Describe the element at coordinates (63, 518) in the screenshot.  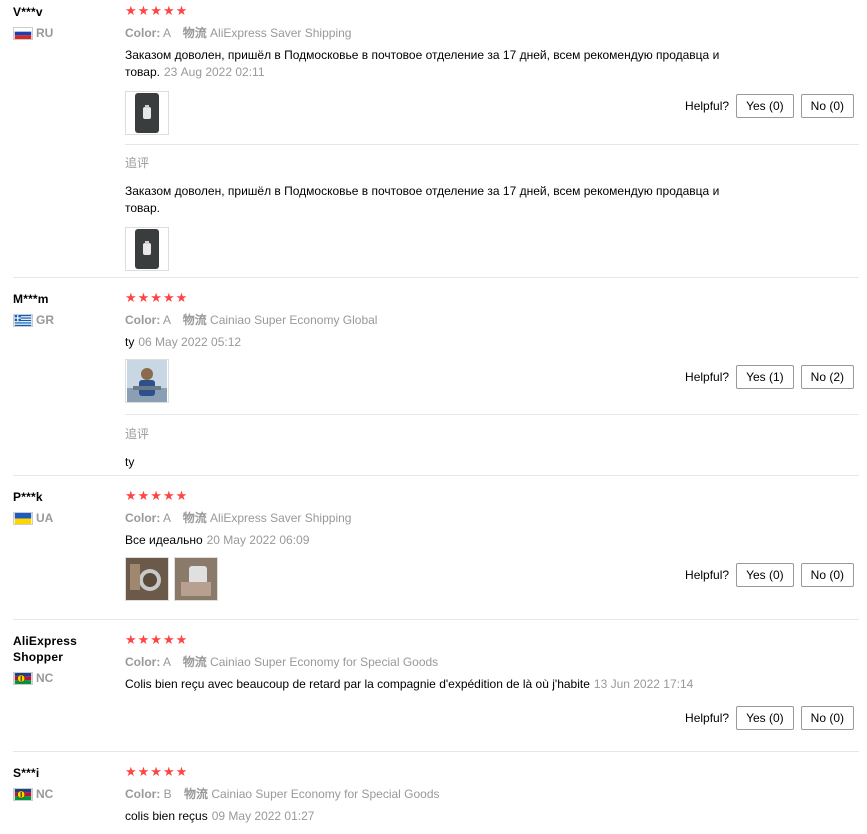
I see `reviewer-country: UA` at that location.